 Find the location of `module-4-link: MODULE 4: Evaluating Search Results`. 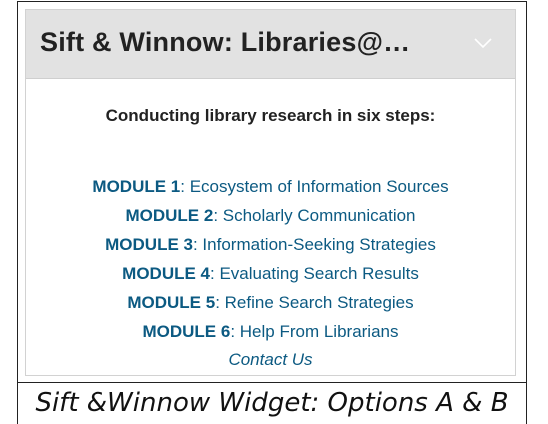

module-4-link: MODULE 4: Evaluating Search Results is located at coordinates (270, 273).